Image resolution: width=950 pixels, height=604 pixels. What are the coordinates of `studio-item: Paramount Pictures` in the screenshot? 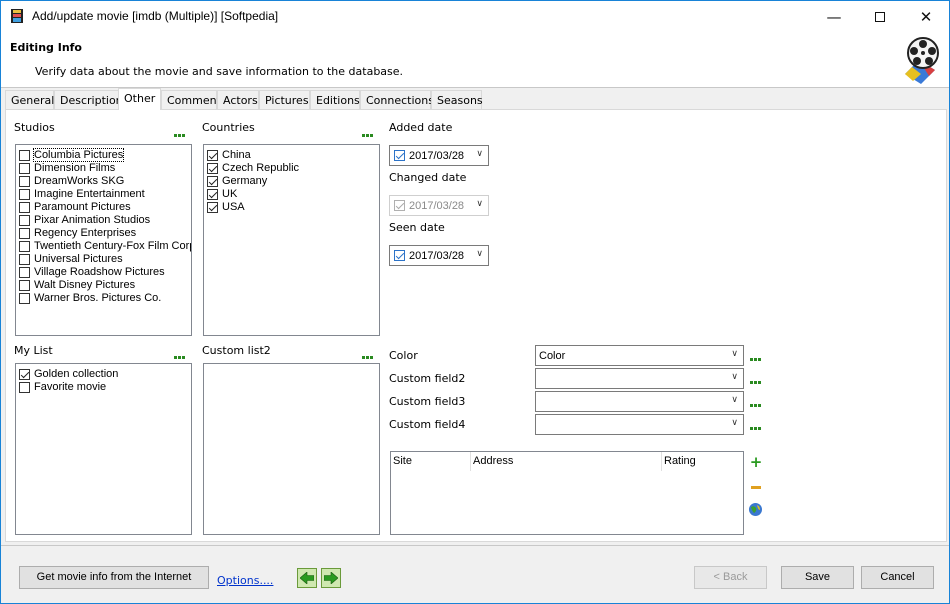 It's located at (103, 207).